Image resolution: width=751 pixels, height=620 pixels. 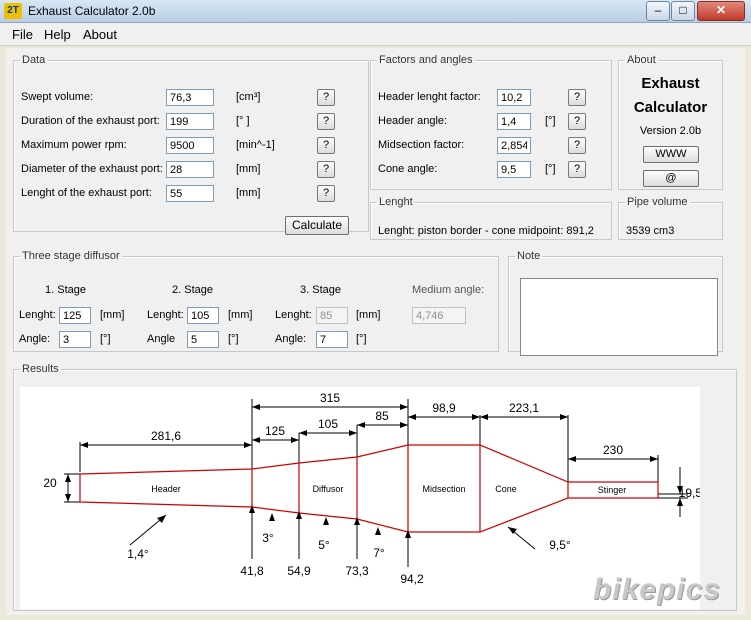 I want to click on port-lenght-help-button: ?, so click(x=326, y=193).